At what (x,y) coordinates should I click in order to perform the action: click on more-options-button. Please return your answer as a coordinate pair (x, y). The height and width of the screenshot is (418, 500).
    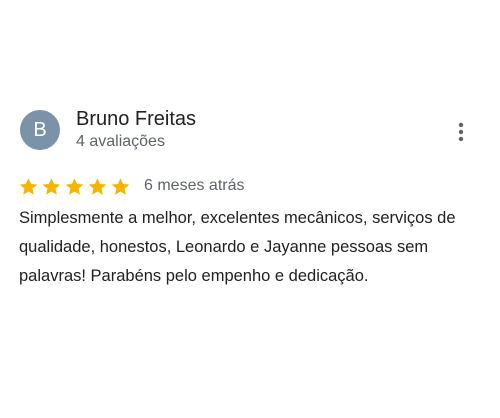
    Looking at the image, I should click on (461, 132).